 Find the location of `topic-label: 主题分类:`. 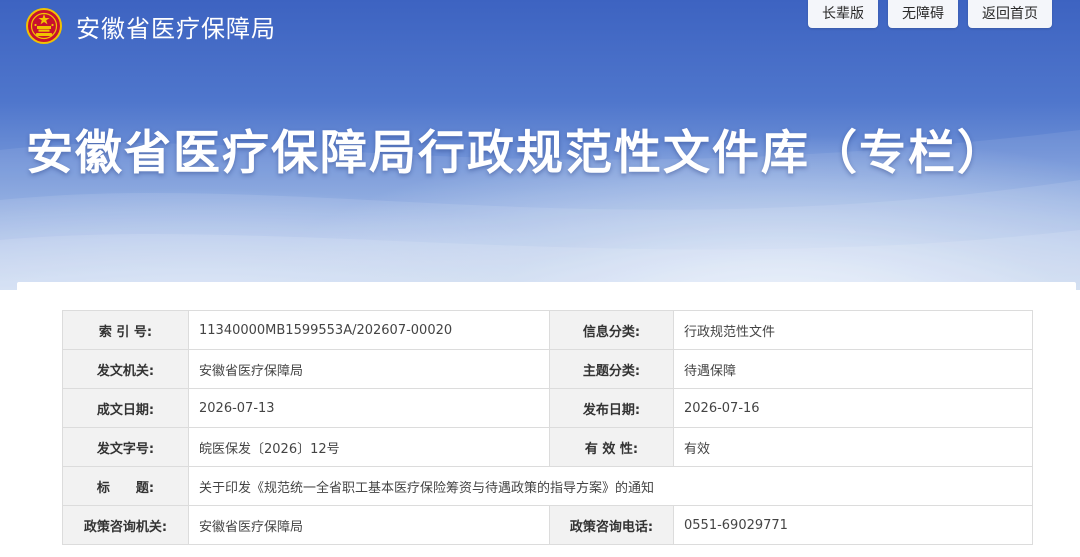

topic-label: 主题分类: is located at coordinates (611, 369).